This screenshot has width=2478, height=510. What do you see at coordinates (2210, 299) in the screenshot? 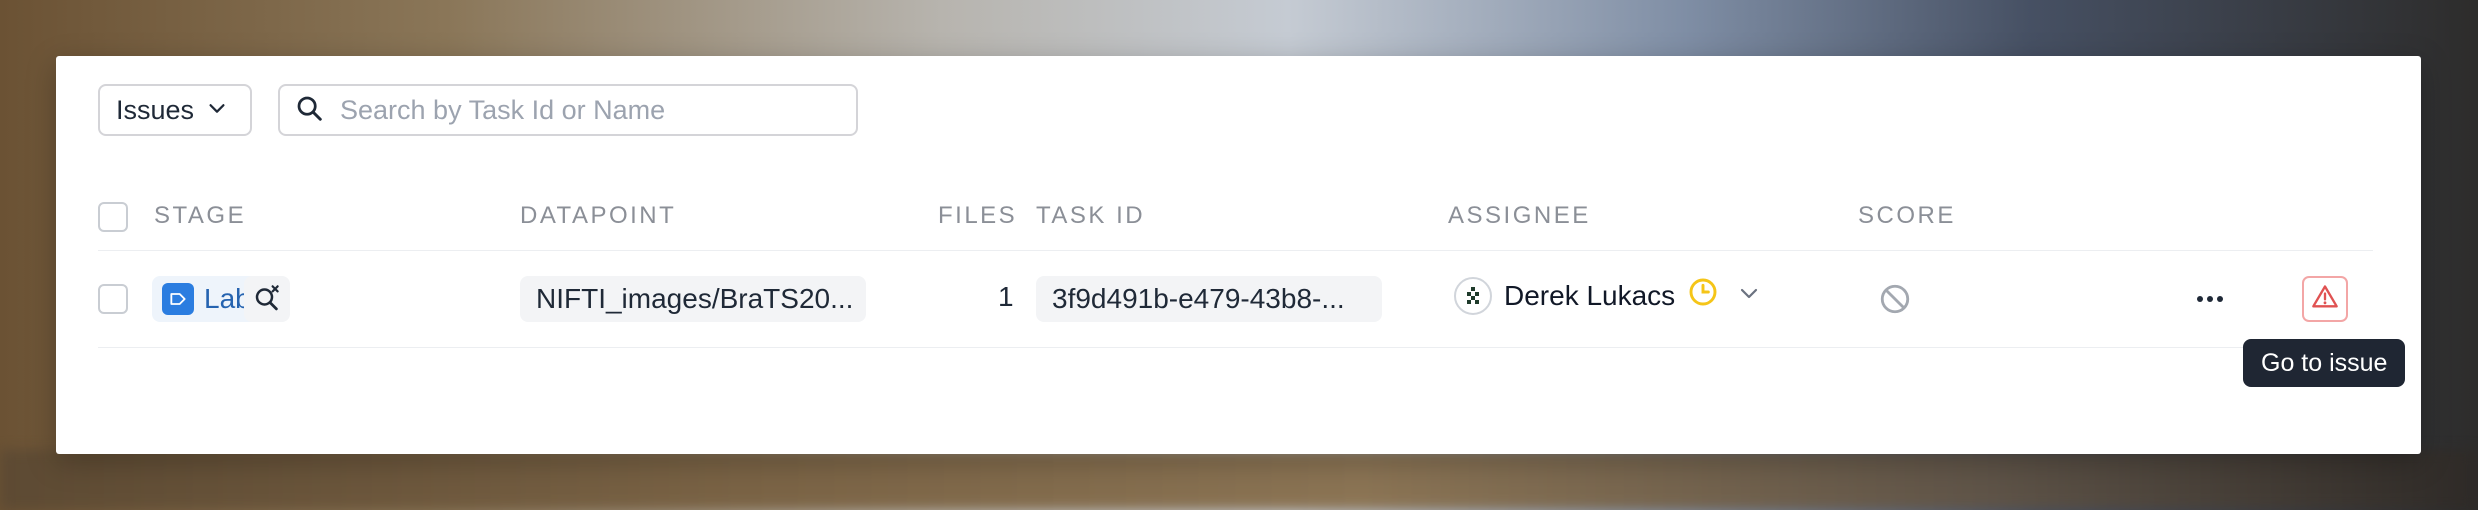
I see `more-horizontal-icon` at bounding box center [2210, 299].